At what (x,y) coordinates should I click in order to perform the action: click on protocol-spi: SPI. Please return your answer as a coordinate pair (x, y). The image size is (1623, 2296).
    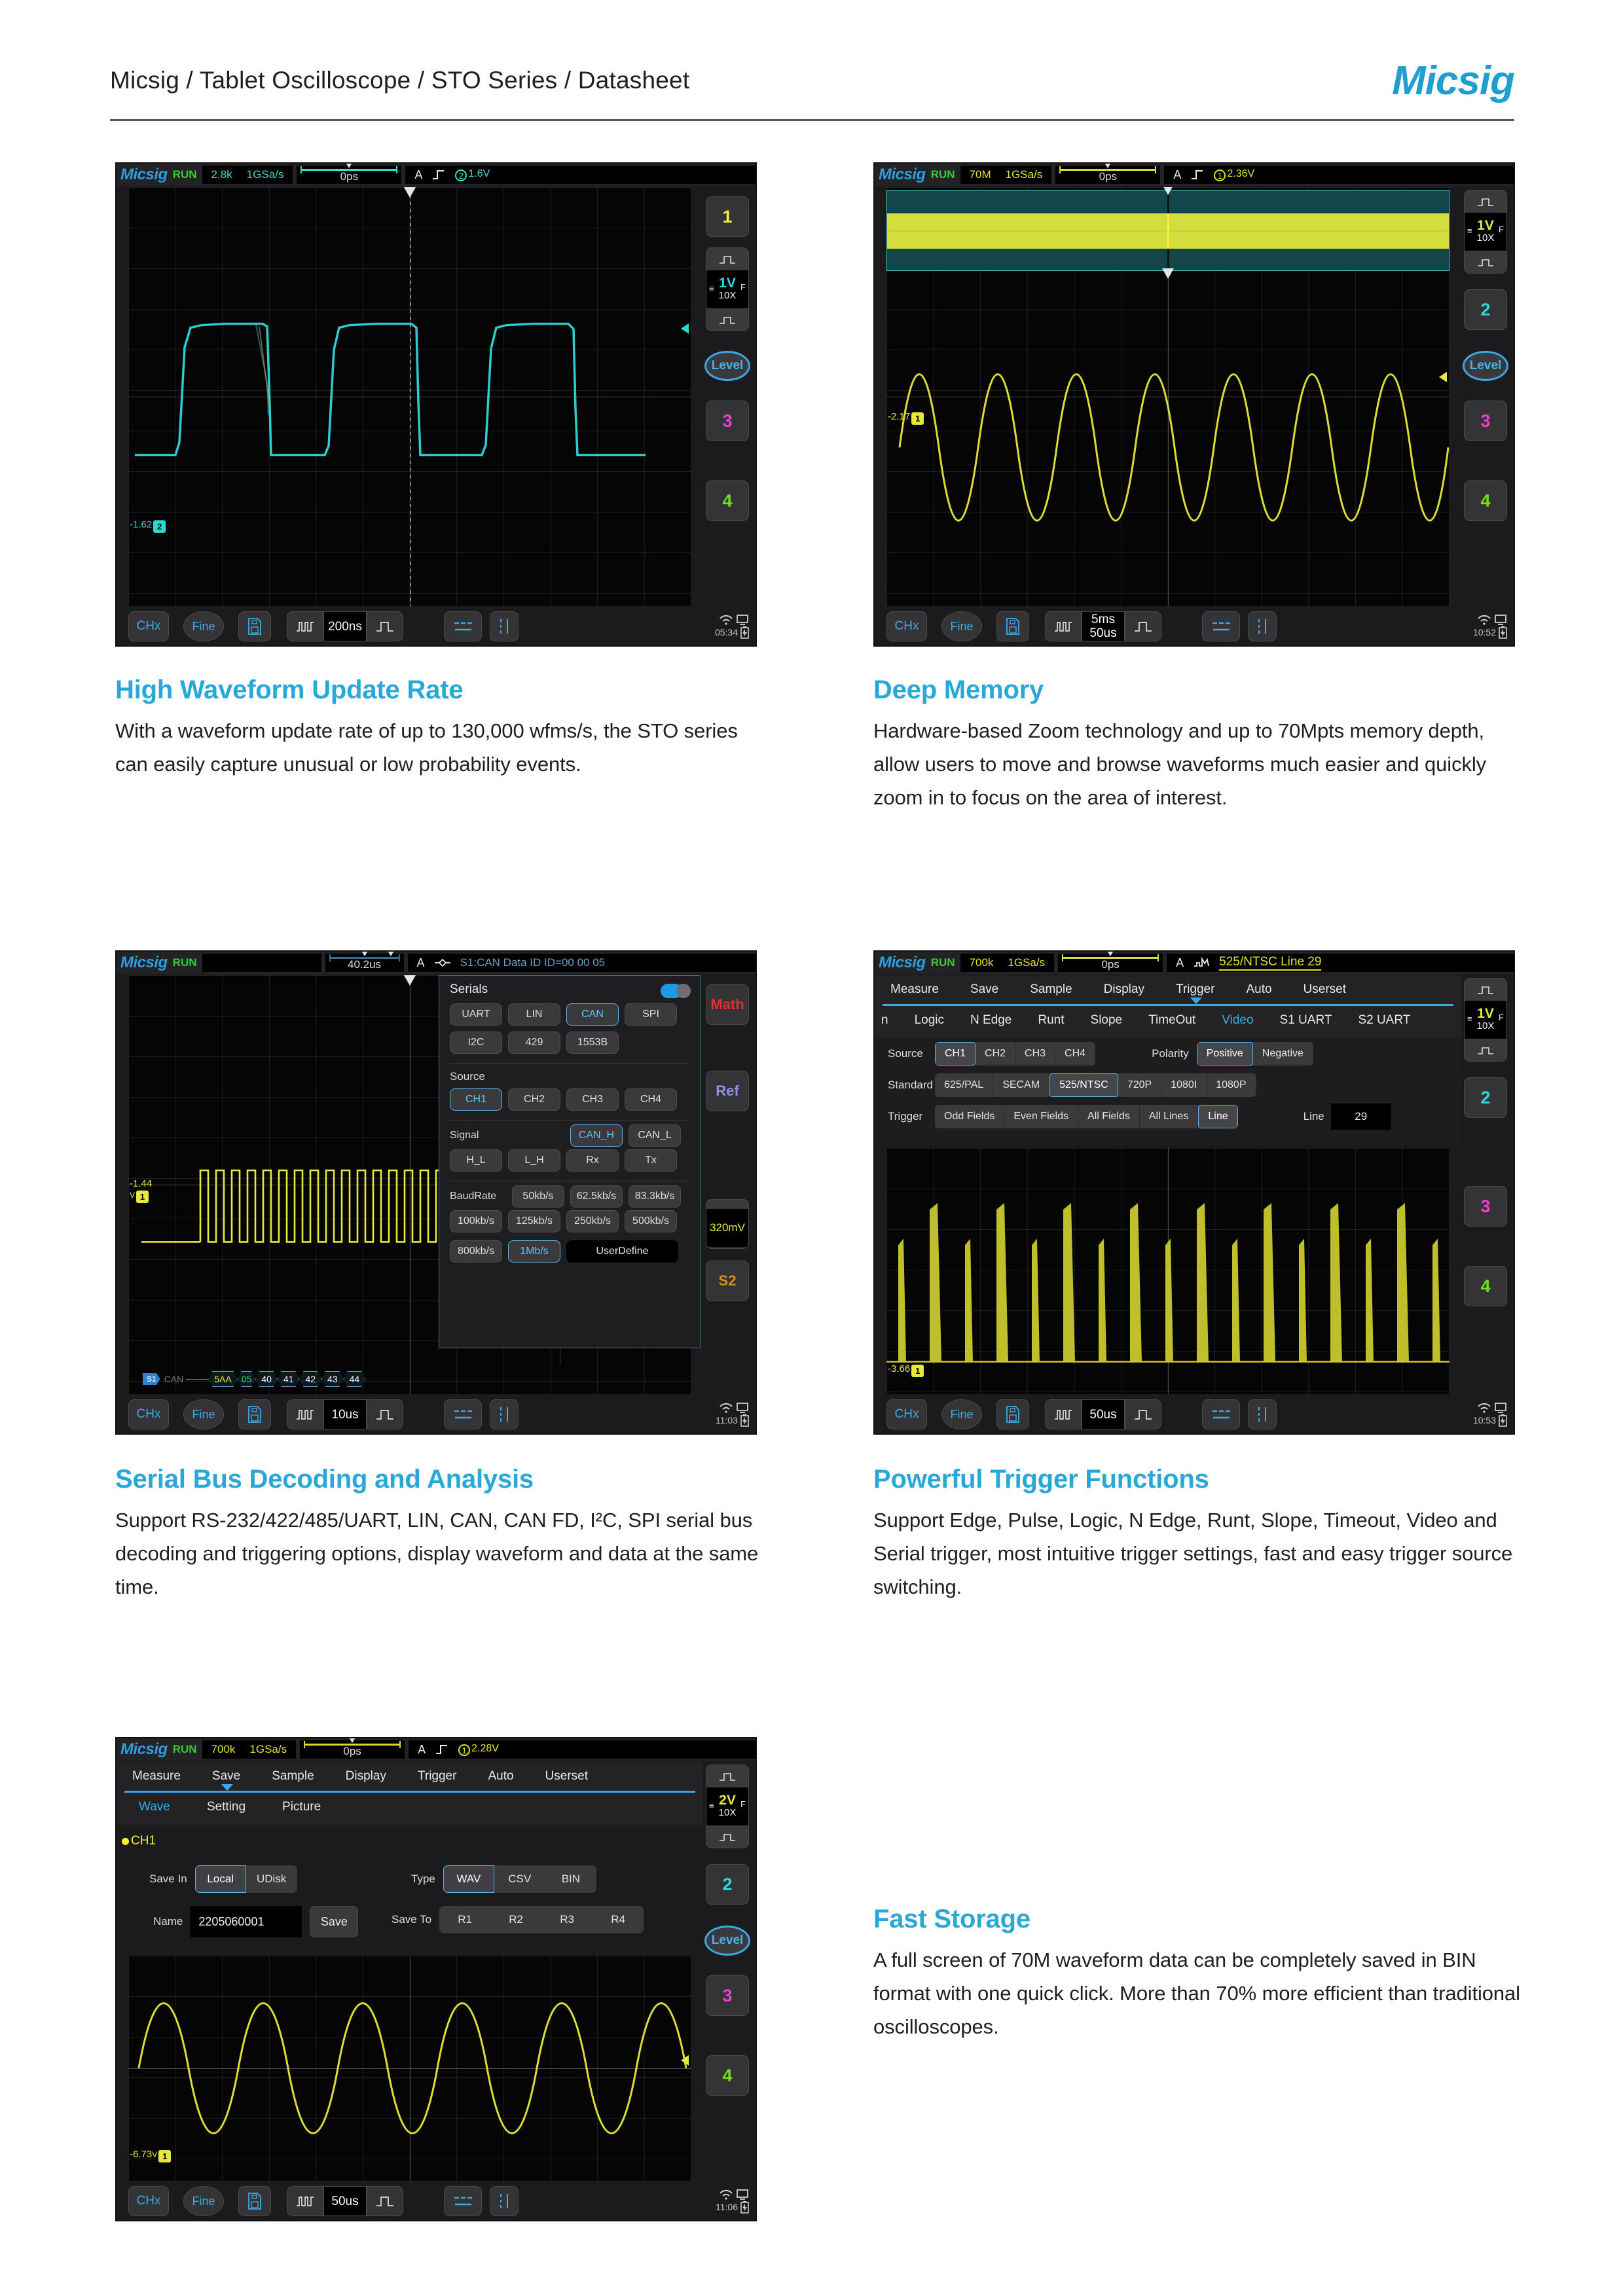
    Looking at the image, I should click on (651, 1014).